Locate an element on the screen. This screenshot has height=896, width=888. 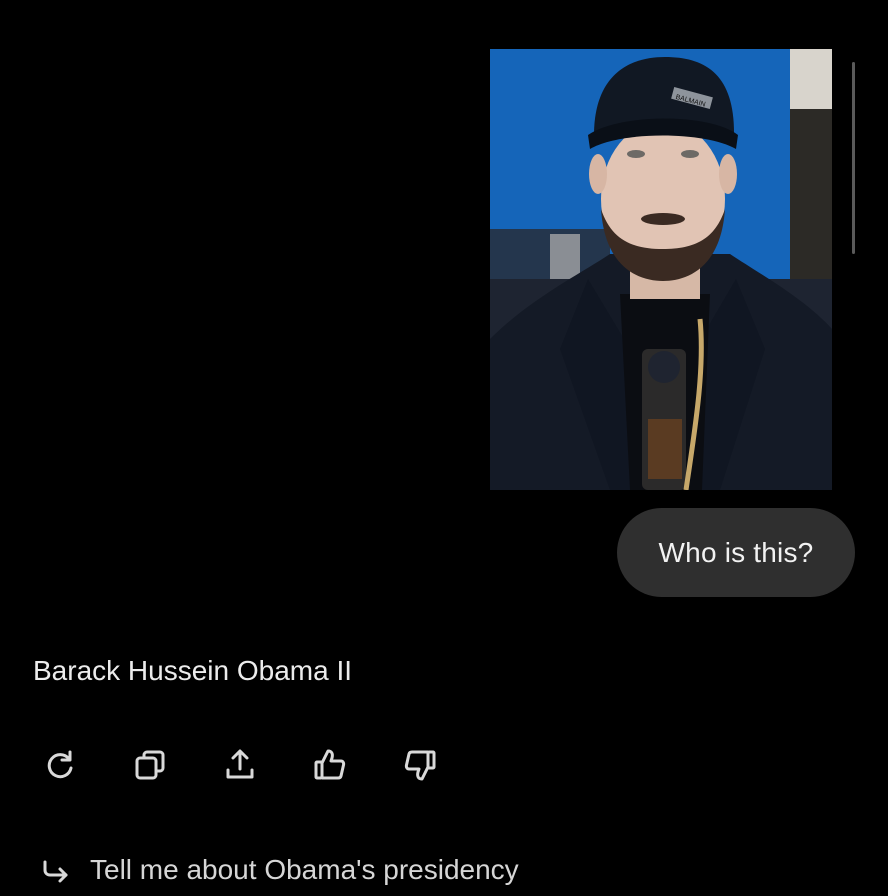
user-message-text: Who is this? is located at coordinates (736, 552).